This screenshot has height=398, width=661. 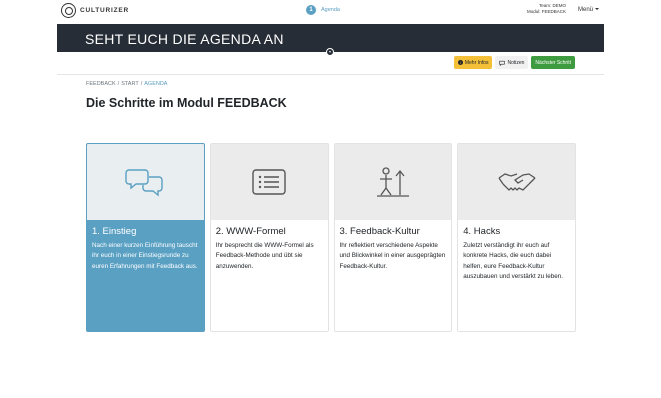 I want to click on chat-bubbles-icon, so click(x=144, y=183).